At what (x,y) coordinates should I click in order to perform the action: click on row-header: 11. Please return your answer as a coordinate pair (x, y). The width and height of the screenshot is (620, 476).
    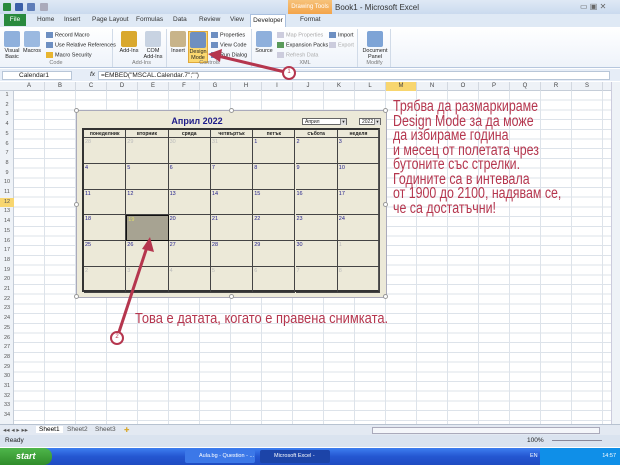
    Looking at the image, I should click on (7, 193).